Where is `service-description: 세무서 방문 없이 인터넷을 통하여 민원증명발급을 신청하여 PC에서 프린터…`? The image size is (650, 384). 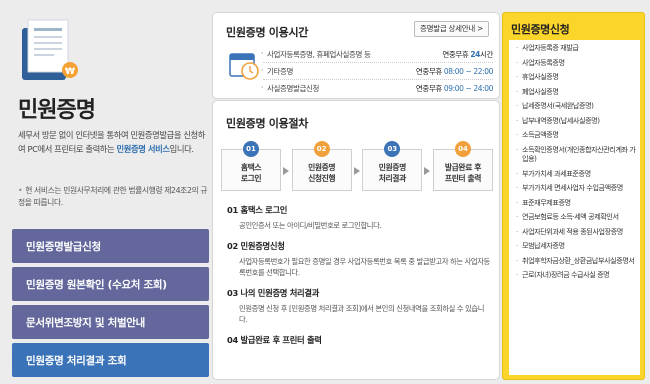 service-description: 세무서 방문 없이 인터넷을 통하여 민원증명발급을 신청하여 PC에서 프린터… is located at coordinates (112, 142).